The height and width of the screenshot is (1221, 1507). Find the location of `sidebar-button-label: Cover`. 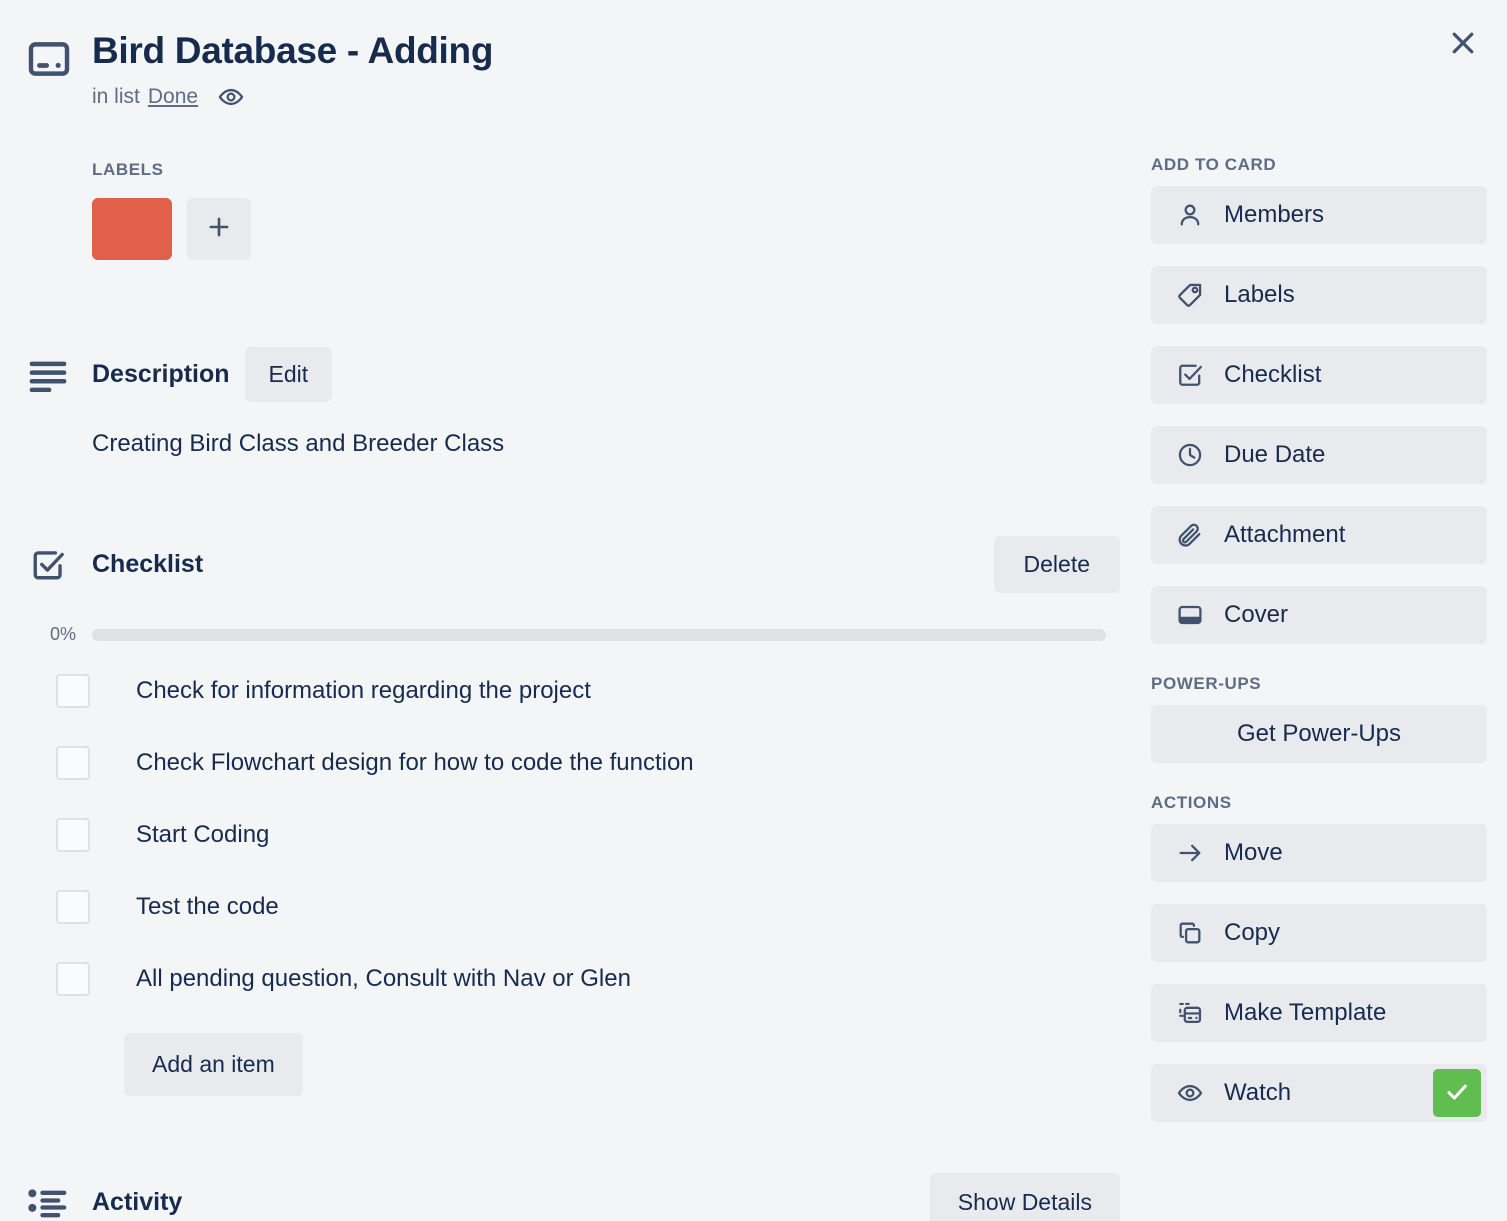

sidebar-button-label: Cover is located at coordinates (1256, 614).